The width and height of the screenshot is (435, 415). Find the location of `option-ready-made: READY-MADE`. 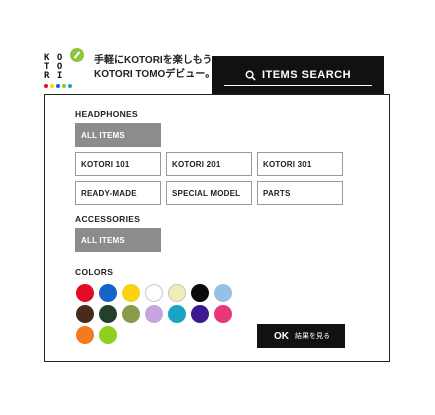

option-ready-made: READY-MADE is located at coordinates (118, 193).